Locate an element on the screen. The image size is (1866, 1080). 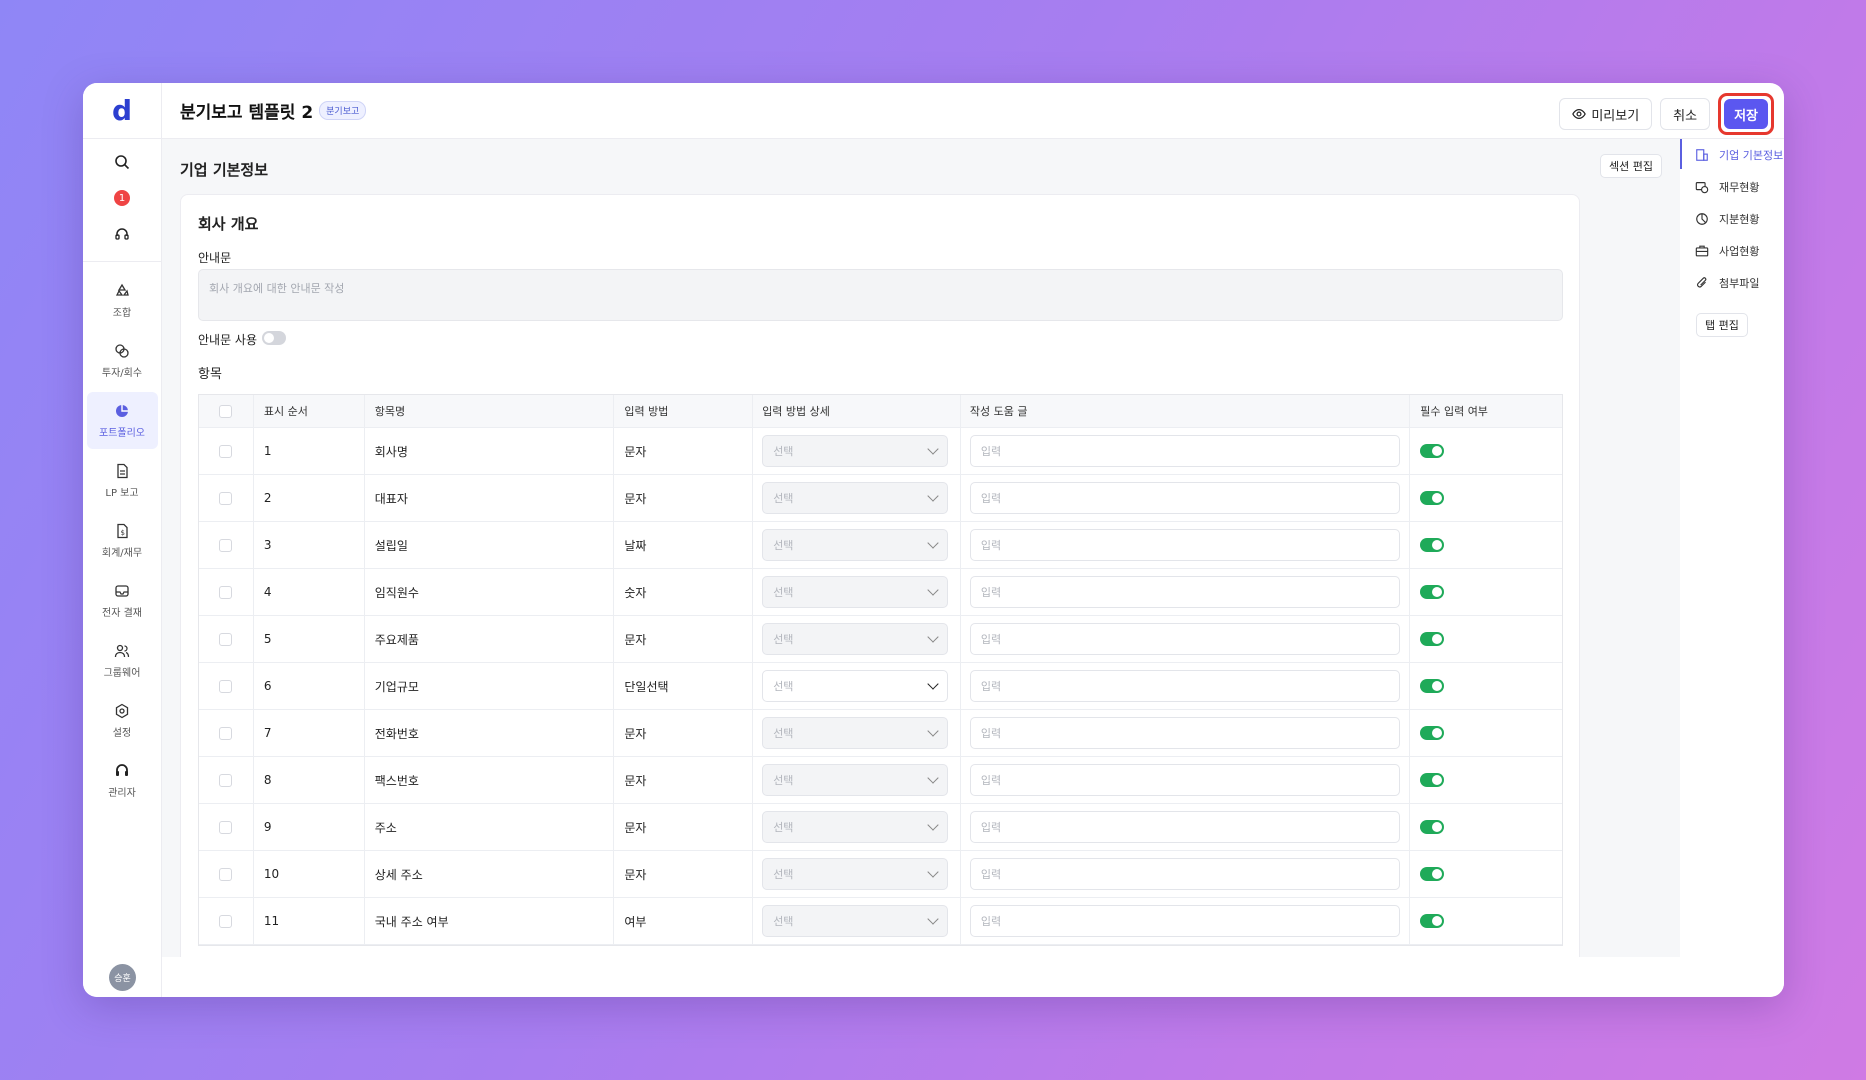
tab-business: 사업현황 is located at coordinates (1732, 251).